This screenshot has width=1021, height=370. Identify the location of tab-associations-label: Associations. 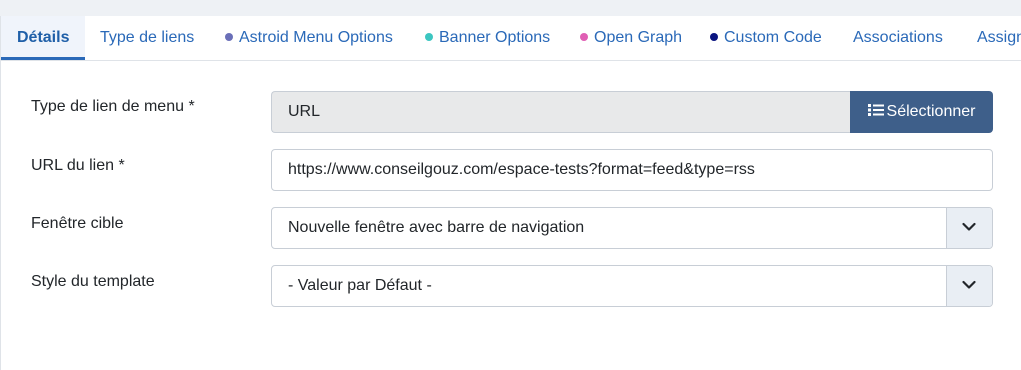
(898, 37).